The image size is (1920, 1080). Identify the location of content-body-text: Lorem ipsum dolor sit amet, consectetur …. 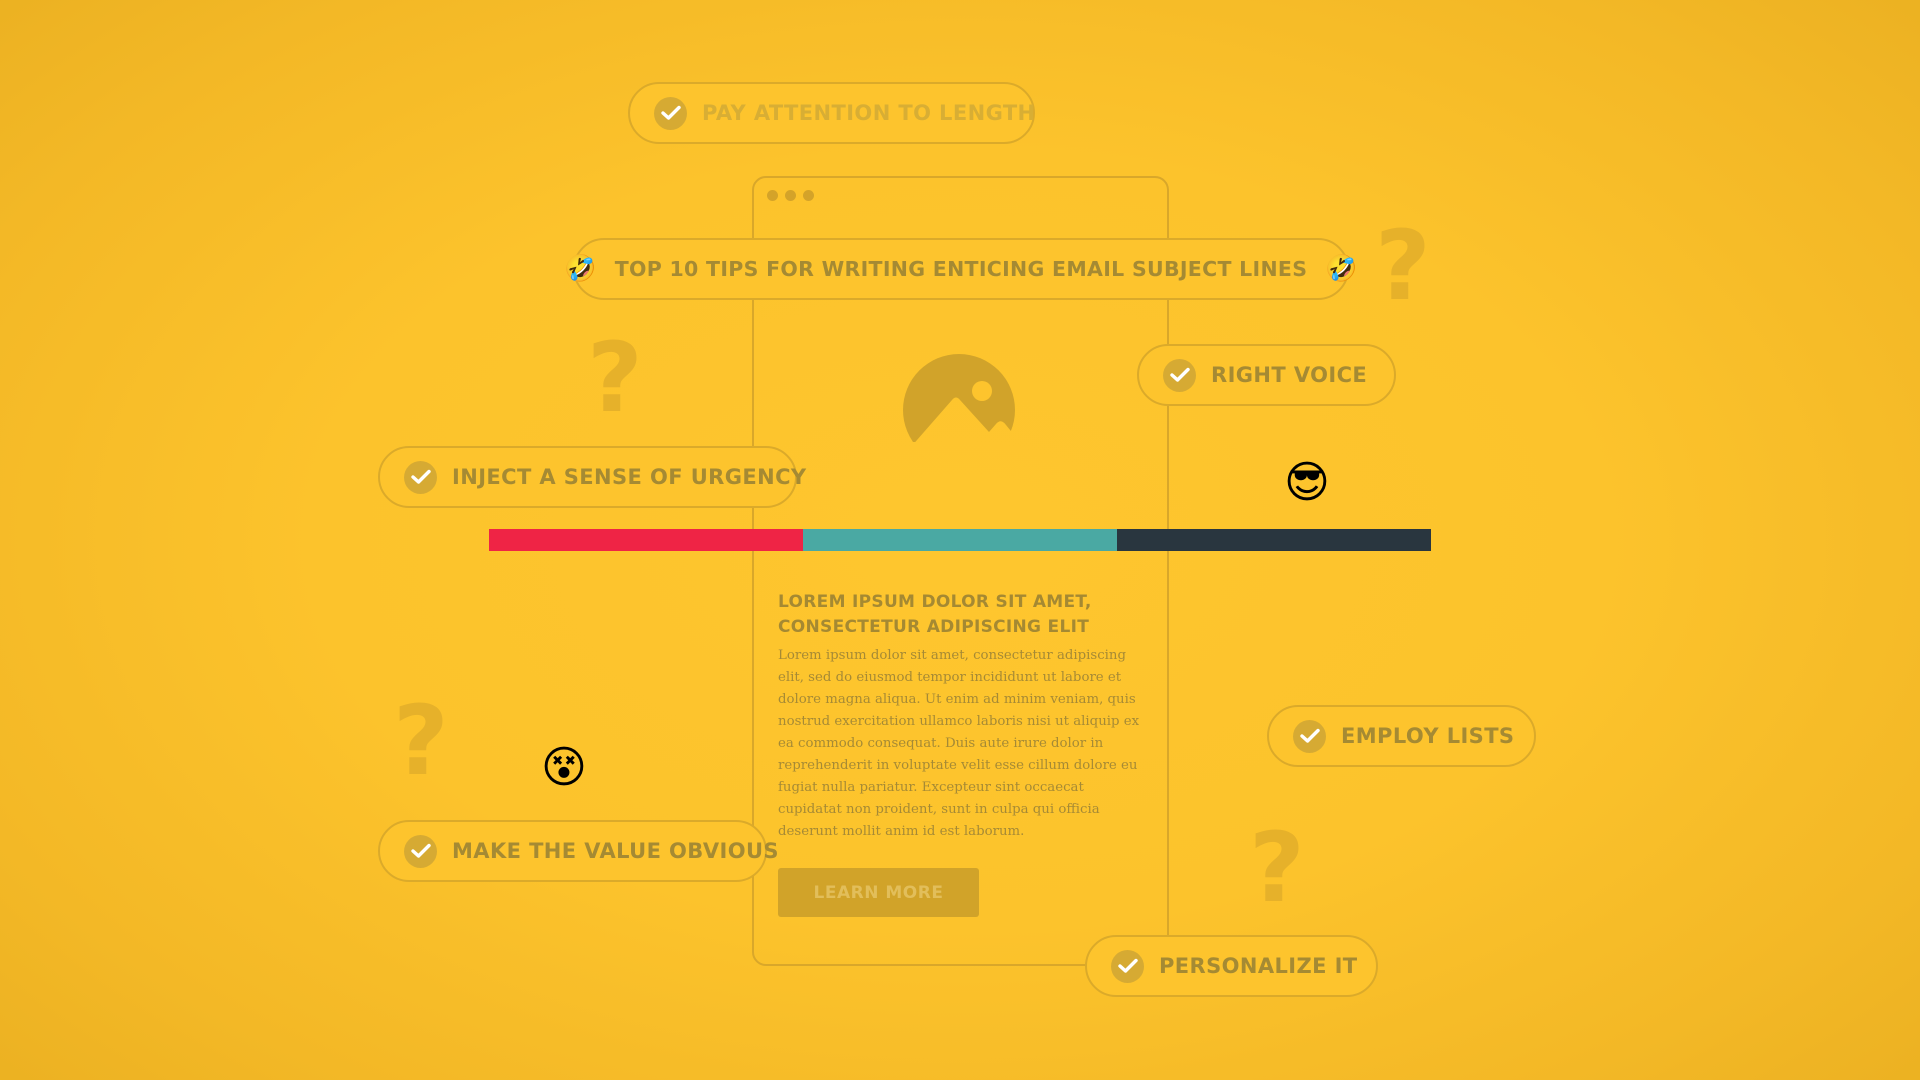
(959, 743).